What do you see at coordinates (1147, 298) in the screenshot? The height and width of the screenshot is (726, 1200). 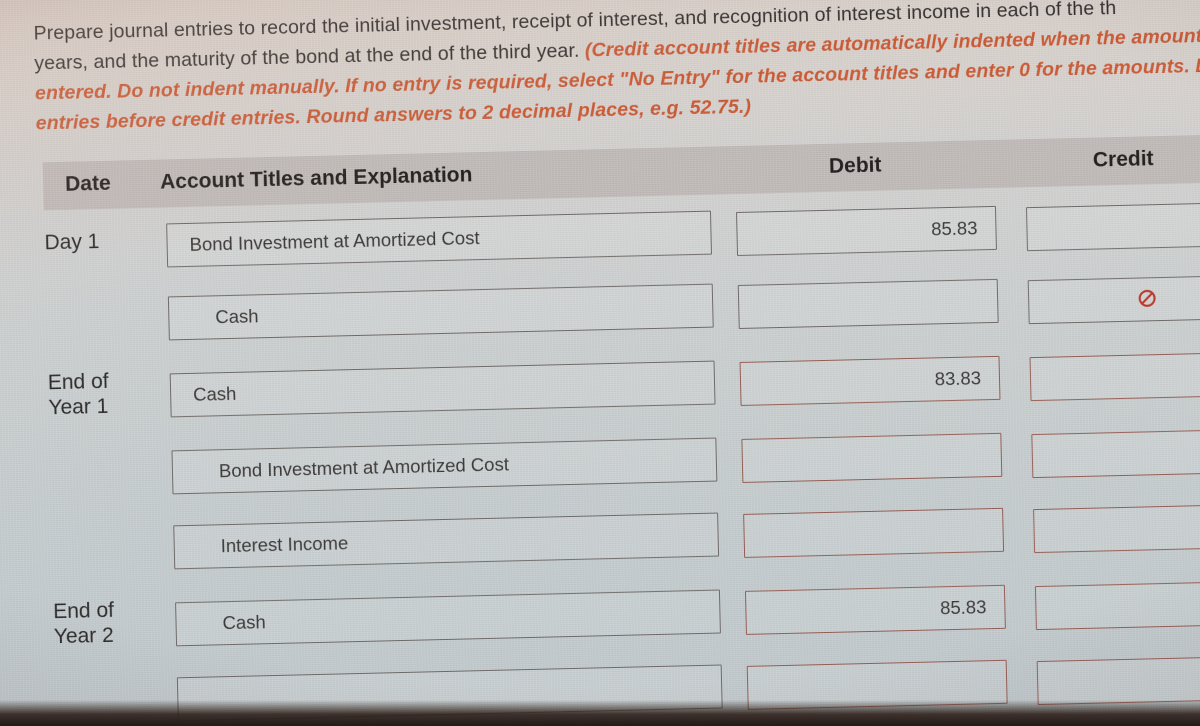 I see `no-drop-cursor-icon` at bounding box center [1147, 298].